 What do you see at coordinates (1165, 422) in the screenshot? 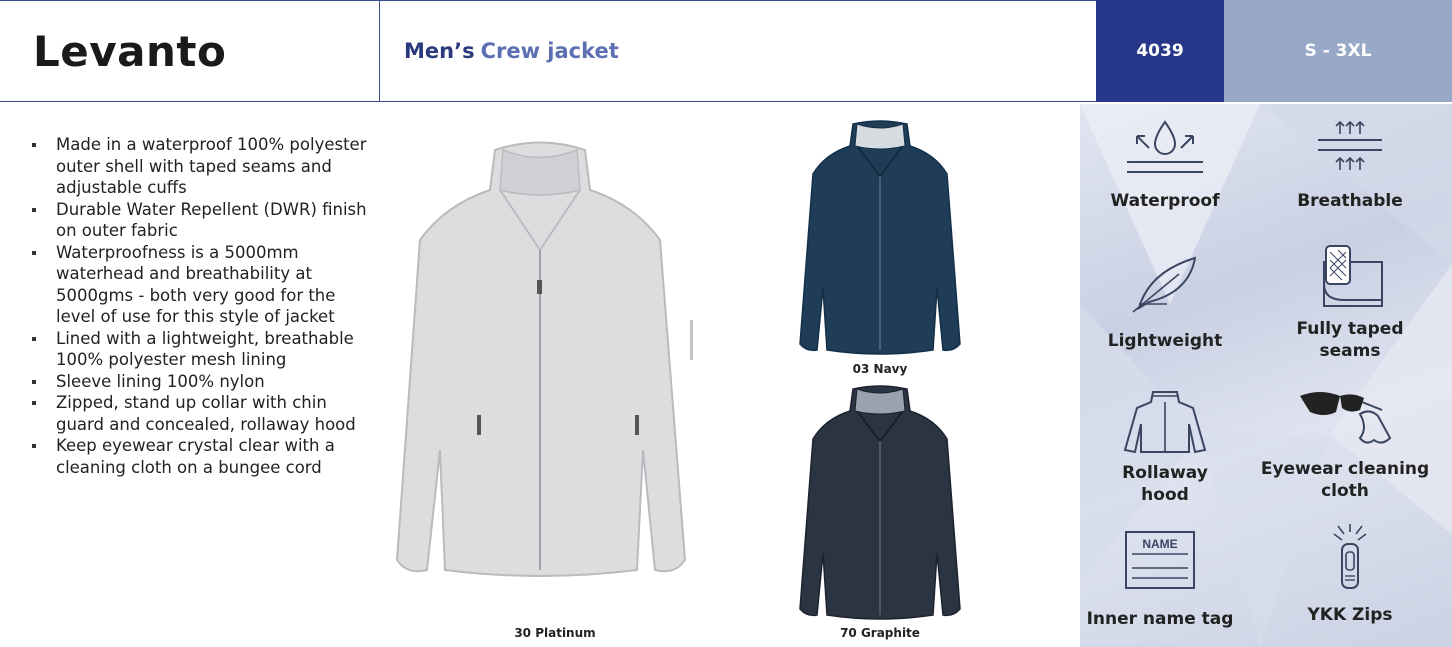
I see `rollaway-hood-icon` at bounding box center [1165, 422].